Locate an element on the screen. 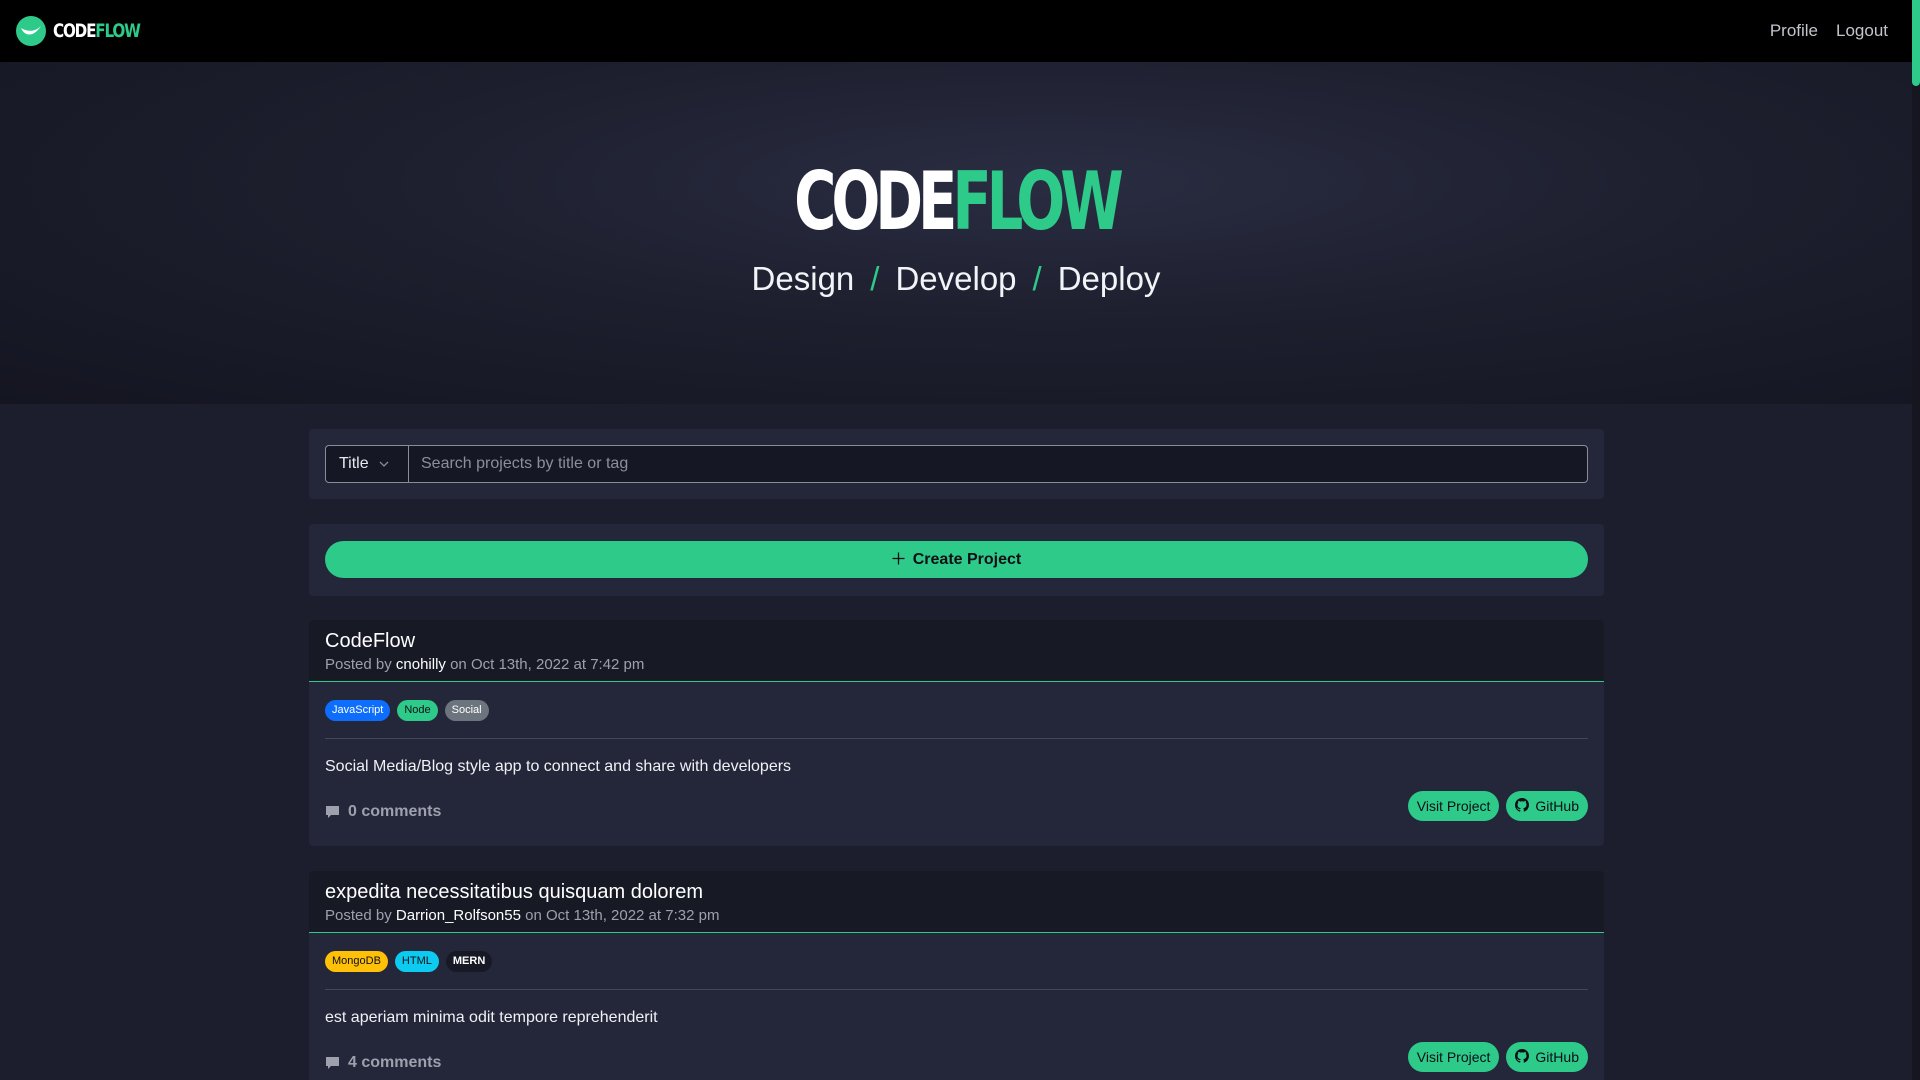 This screenshot has height=1080, width=1920. scrollbar-track is located at coordinates (1916, 540).